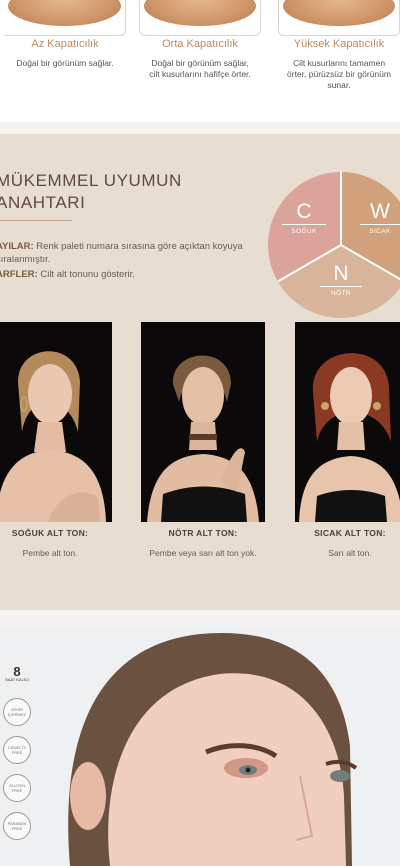 The height and width of the screenshot is (866, 400). I want to click on coverage-card-low: Az Kapatıcılık Doğal bir görünüm sağlar., so click(65, 61).